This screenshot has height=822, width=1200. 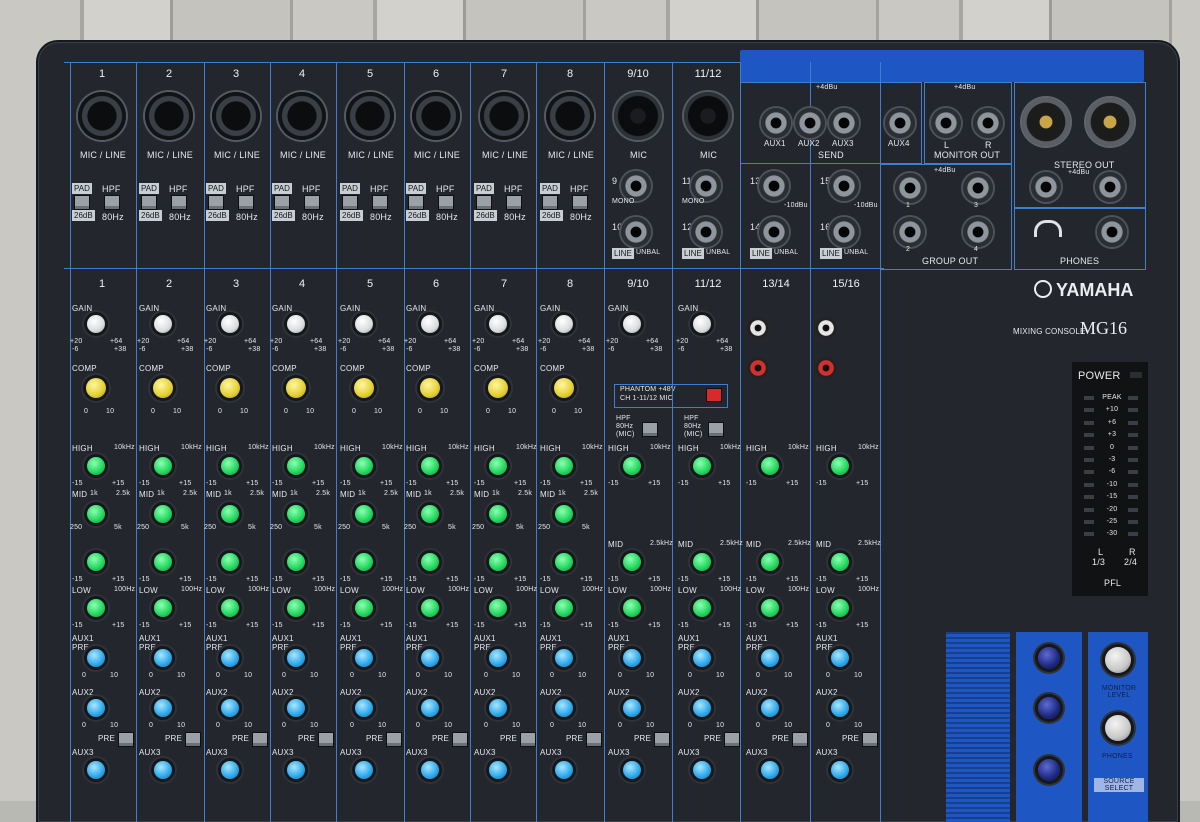 I want to click on stereo-out-r-jack, so click(x=1110, y=187).